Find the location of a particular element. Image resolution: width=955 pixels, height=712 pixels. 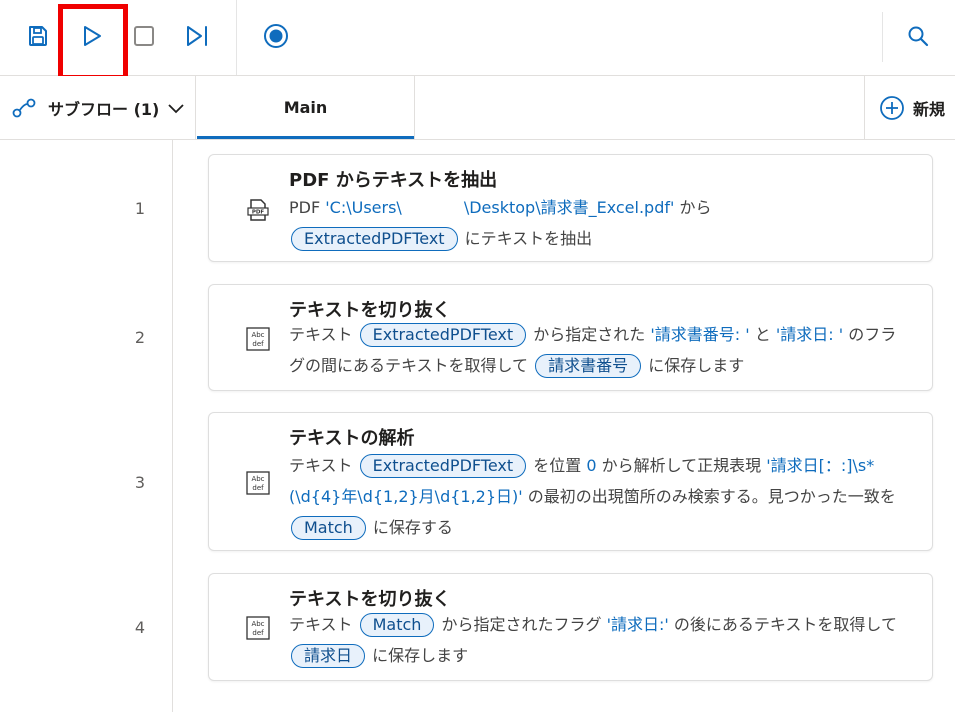

file-path-literal: \Desktop\請求書_Excel.pdf' is located at coordinates (569, 207).